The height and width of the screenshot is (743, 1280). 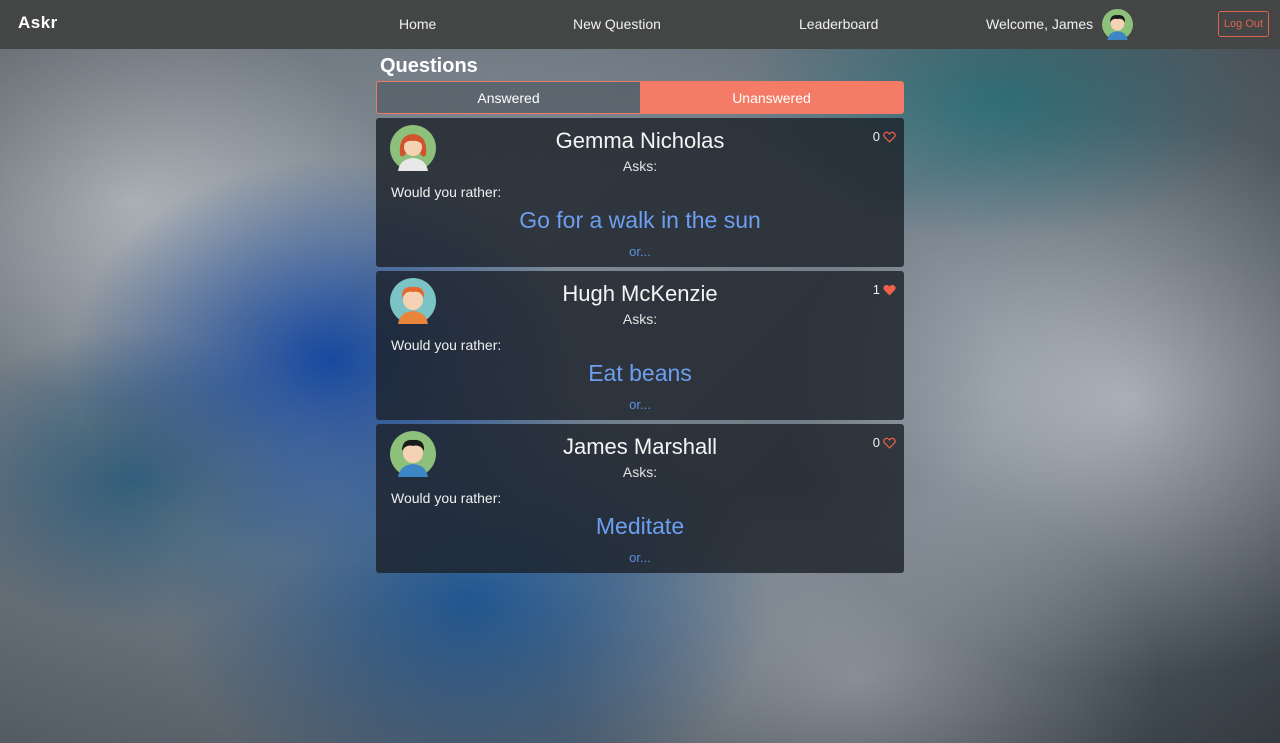 I want to click on tab-answered: Answered, so click(x=508, y=97).